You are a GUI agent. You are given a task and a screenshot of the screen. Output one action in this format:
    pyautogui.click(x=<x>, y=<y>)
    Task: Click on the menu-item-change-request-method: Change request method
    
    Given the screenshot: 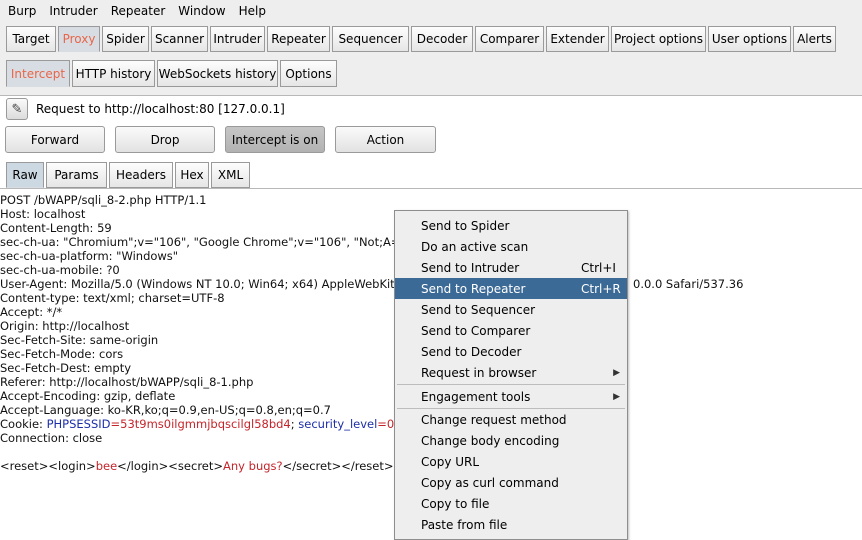 What is the action you would take?
    pyautogui.click(x=511, y=419)
    